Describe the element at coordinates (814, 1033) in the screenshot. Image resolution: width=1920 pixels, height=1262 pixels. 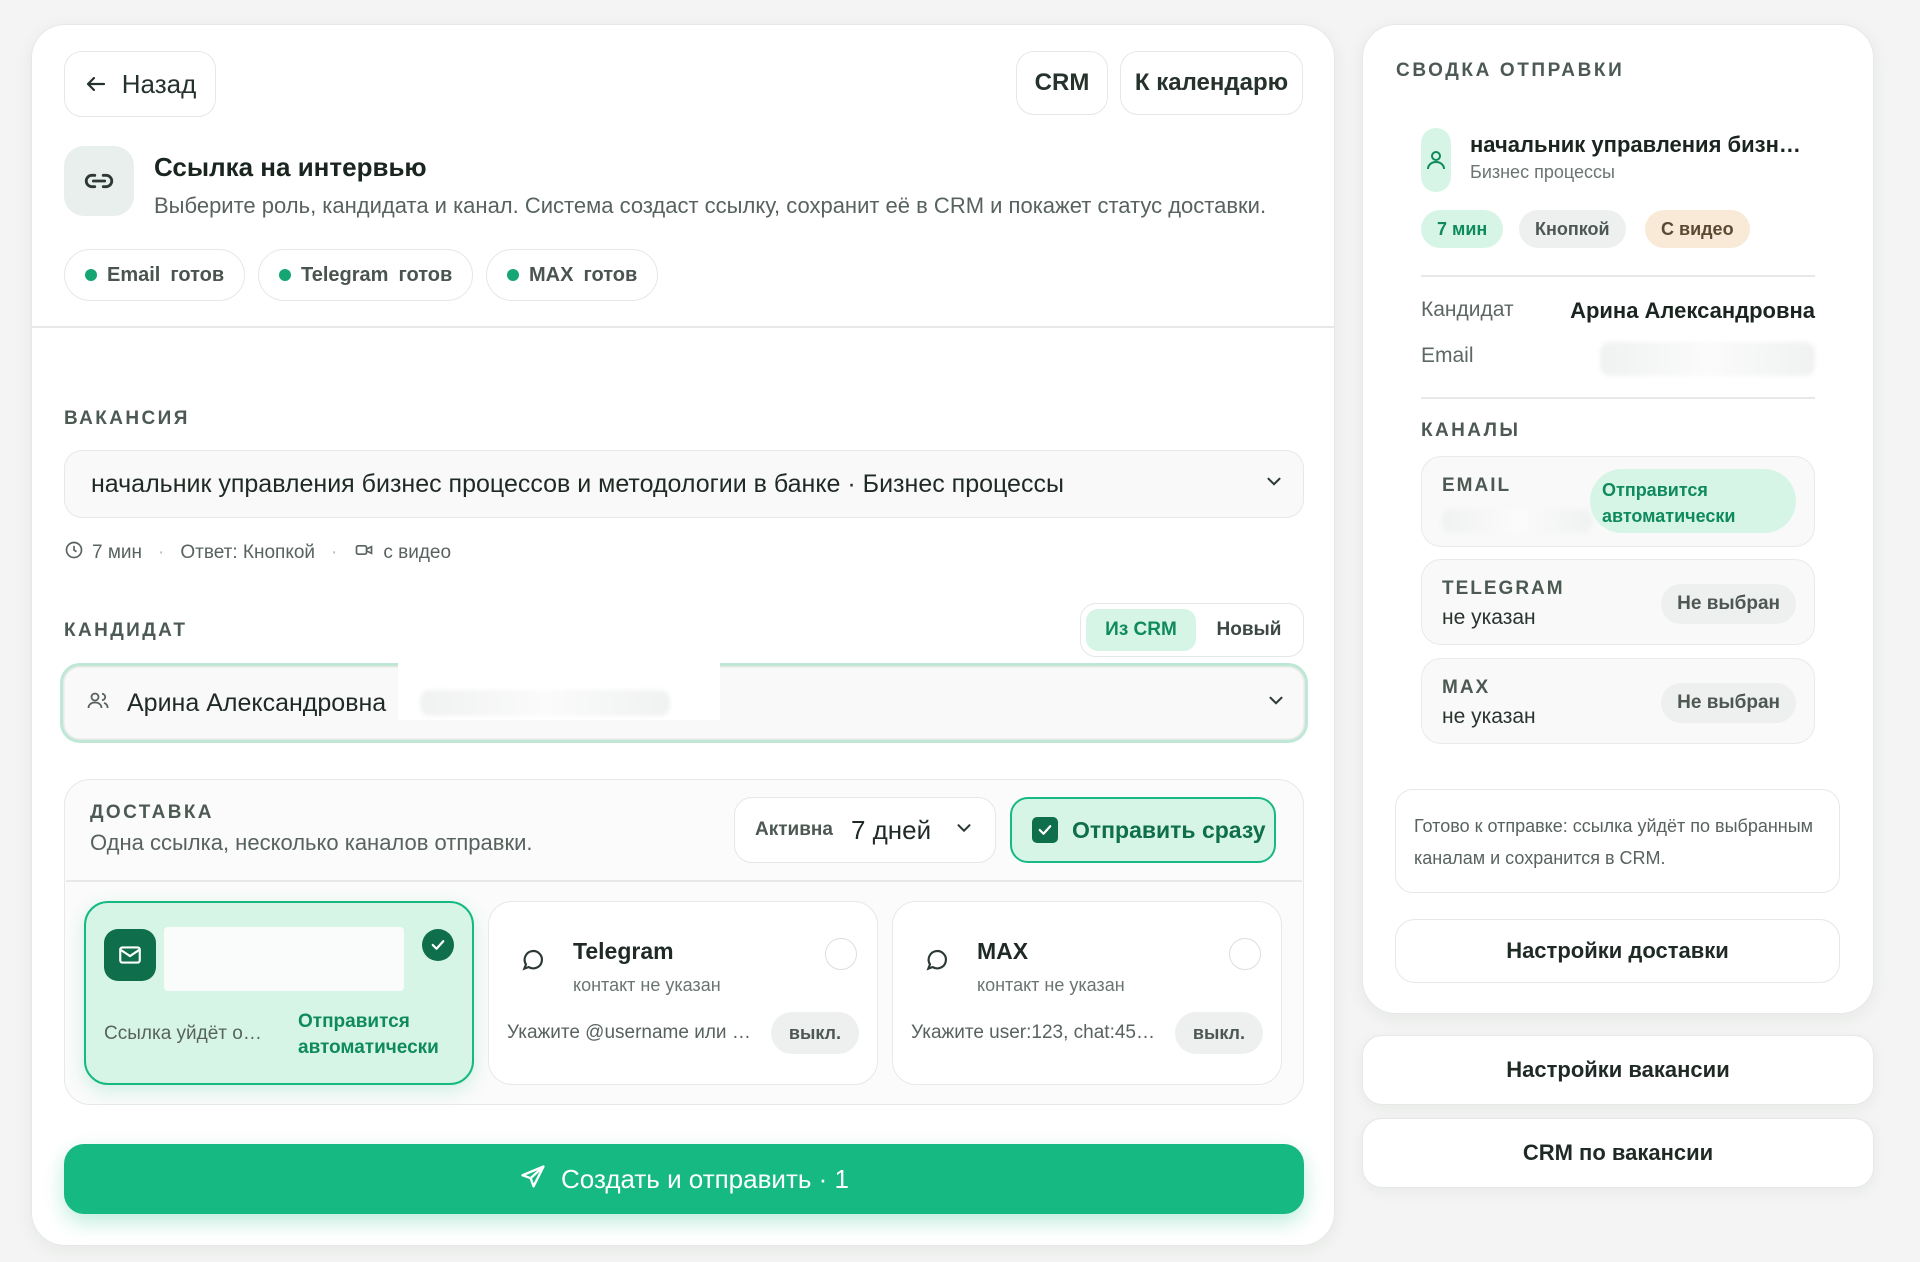
I see `telegram-toggle: выкл.` at that location.